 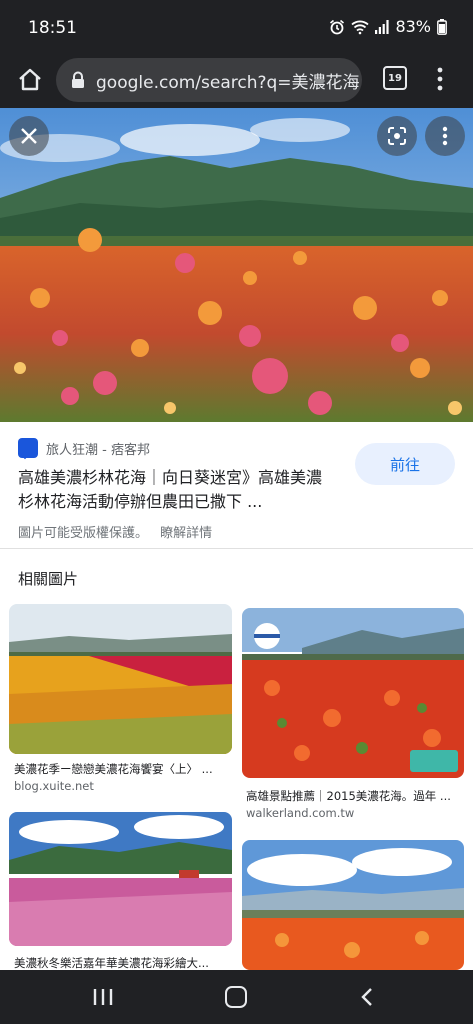 I want to click on back-icon, so click(x=367, y=997).